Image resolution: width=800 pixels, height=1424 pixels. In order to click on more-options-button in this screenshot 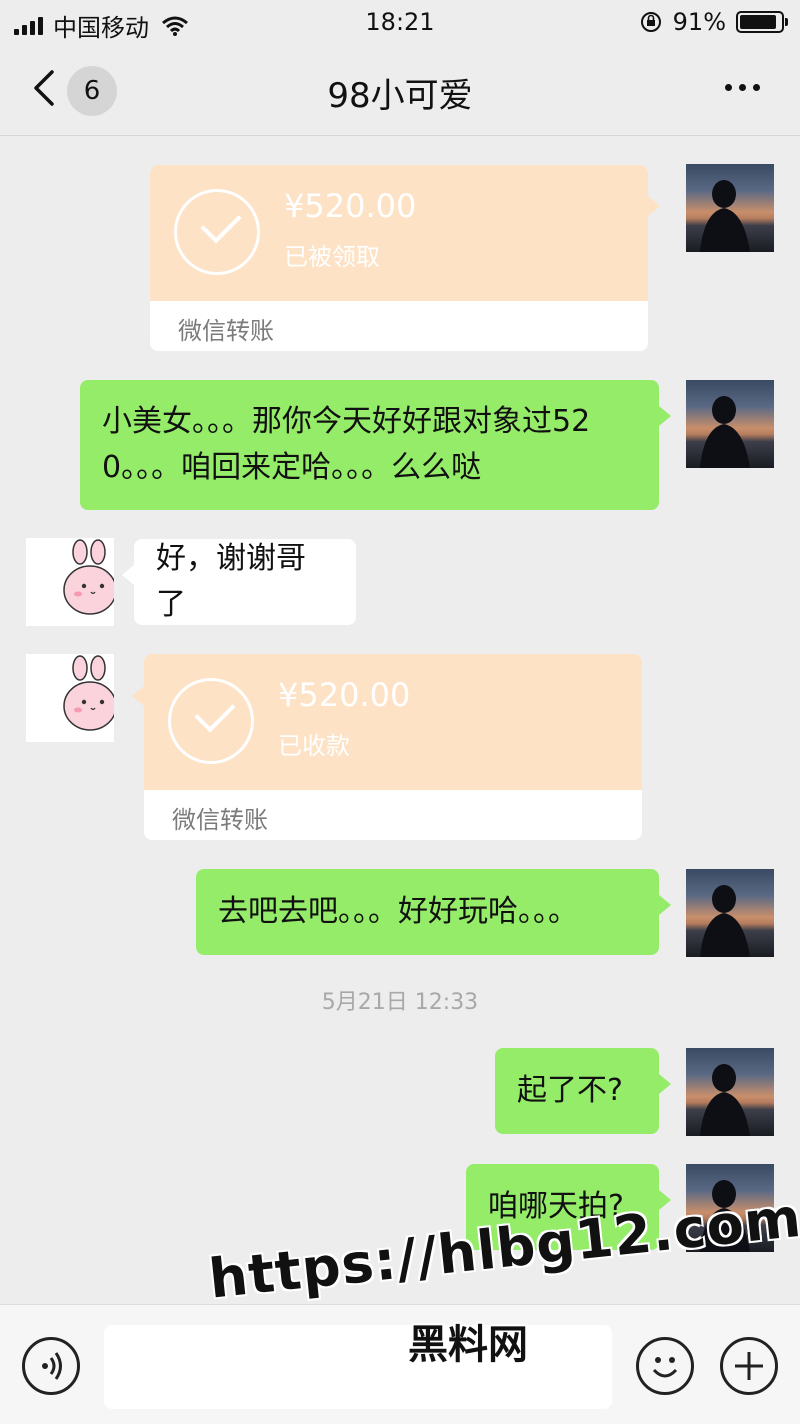, I will do `click(742, 87)`.